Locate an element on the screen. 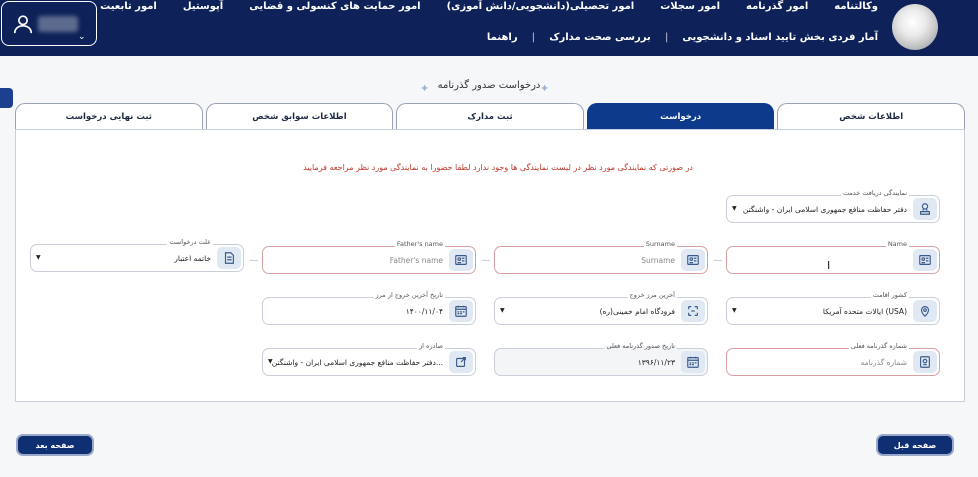 The image size is (978, 477). residence-country-select: کشور اقامت ایالات متحده آمریکا (USA) ▼ is located at coordinates (833, 308).